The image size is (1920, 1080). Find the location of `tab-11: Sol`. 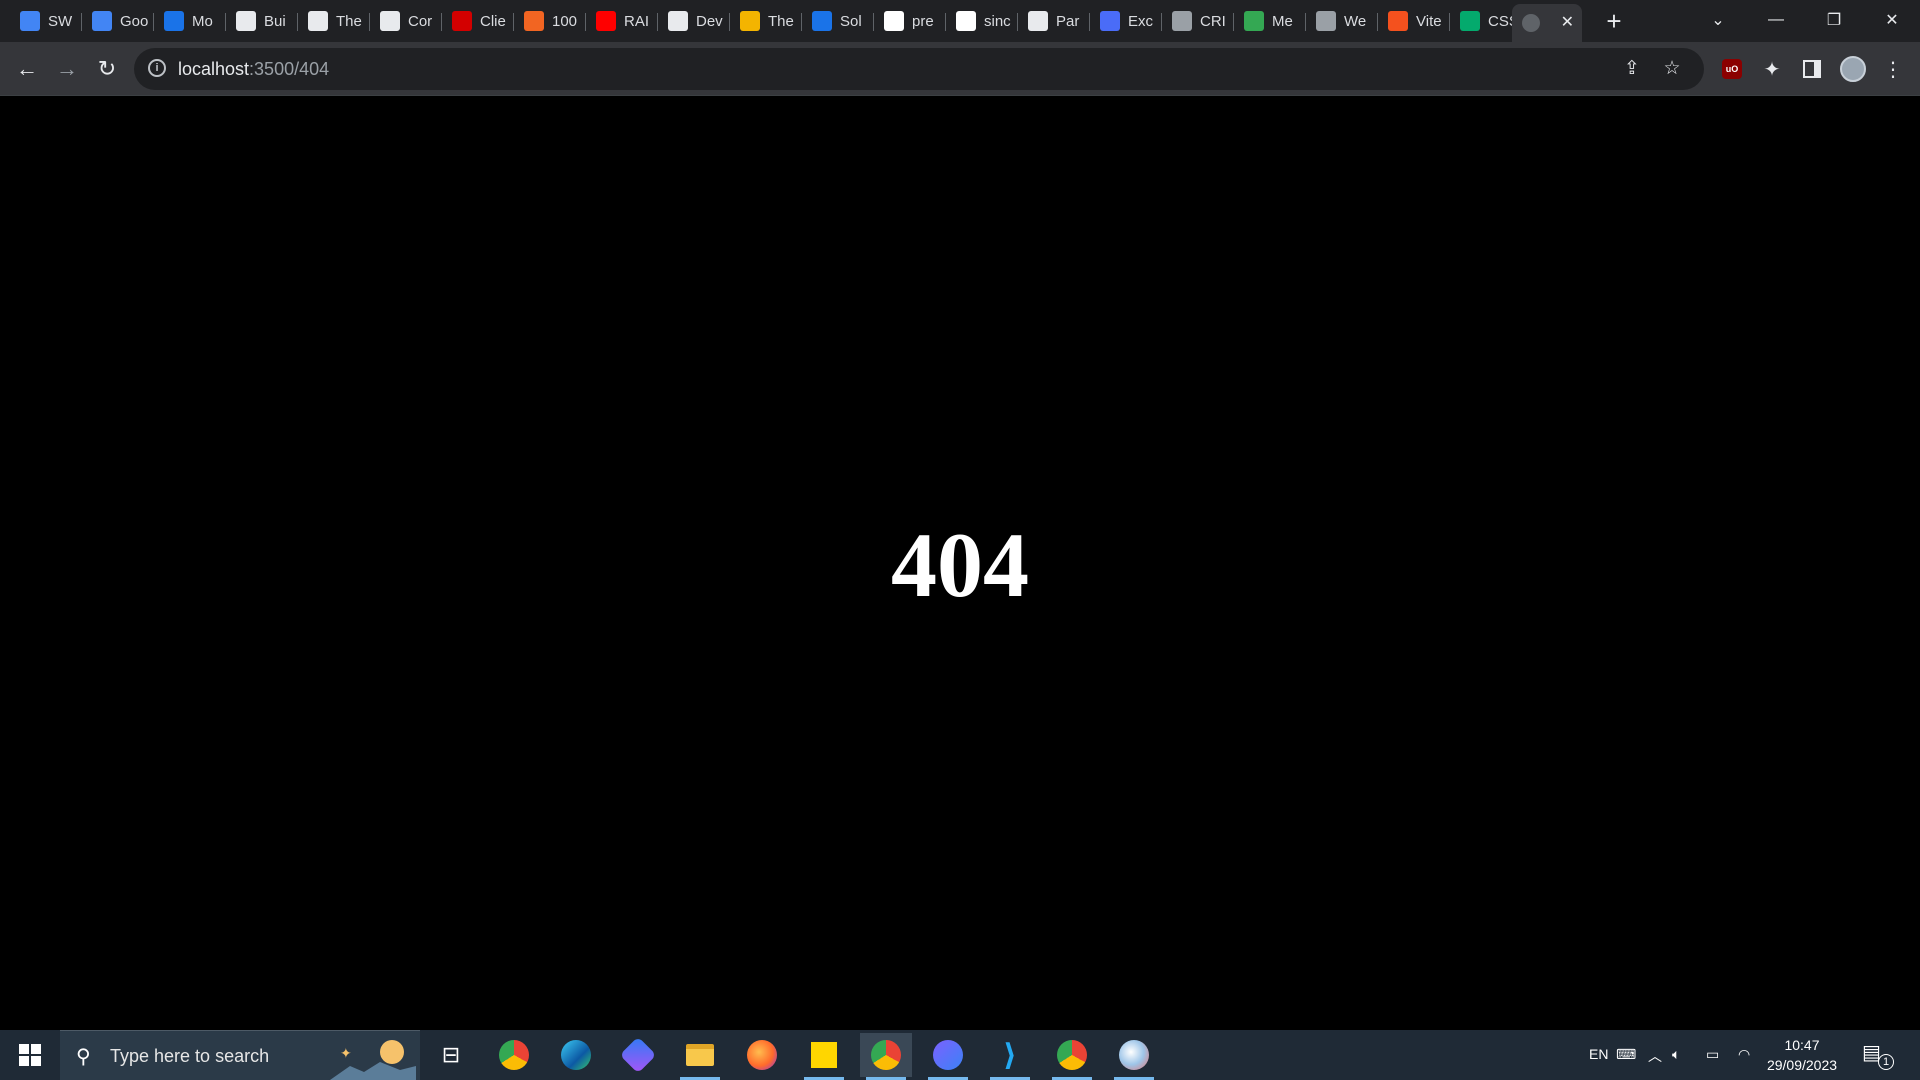

tab-11: Sol is located at coordinates (838, 21).